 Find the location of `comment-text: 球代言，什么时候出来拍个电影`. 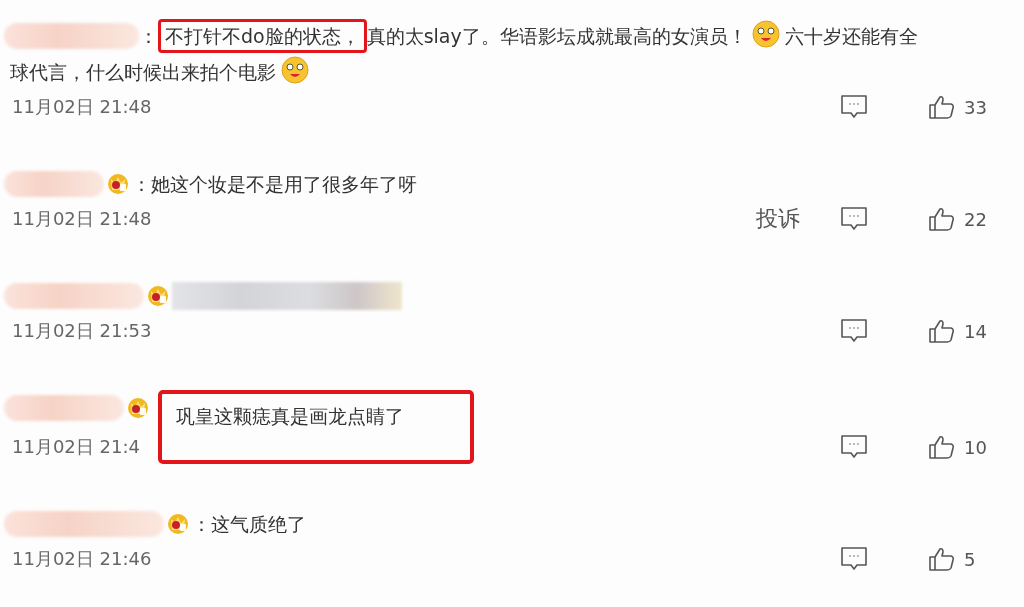

comment-text: 球代言，什么时候出来拍个电影 is located at coordinates (143, 72).